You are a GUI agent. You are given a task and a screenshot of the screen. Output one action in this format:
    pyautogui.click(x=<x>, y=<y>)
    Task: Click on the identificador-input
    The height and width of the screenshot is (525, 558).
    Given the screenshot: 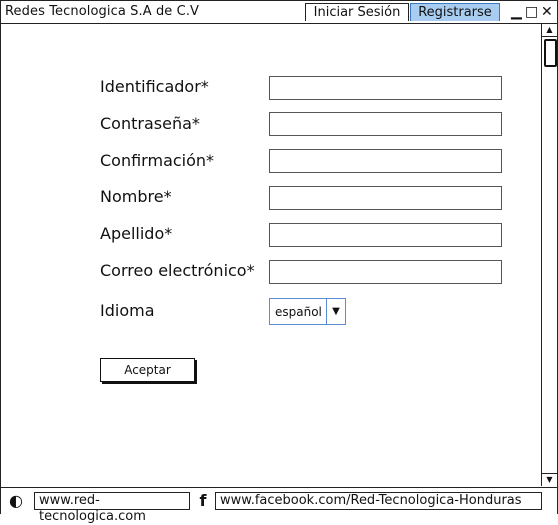 What is the action you would take?
    pyautogui.click(x=385, y=88)
    